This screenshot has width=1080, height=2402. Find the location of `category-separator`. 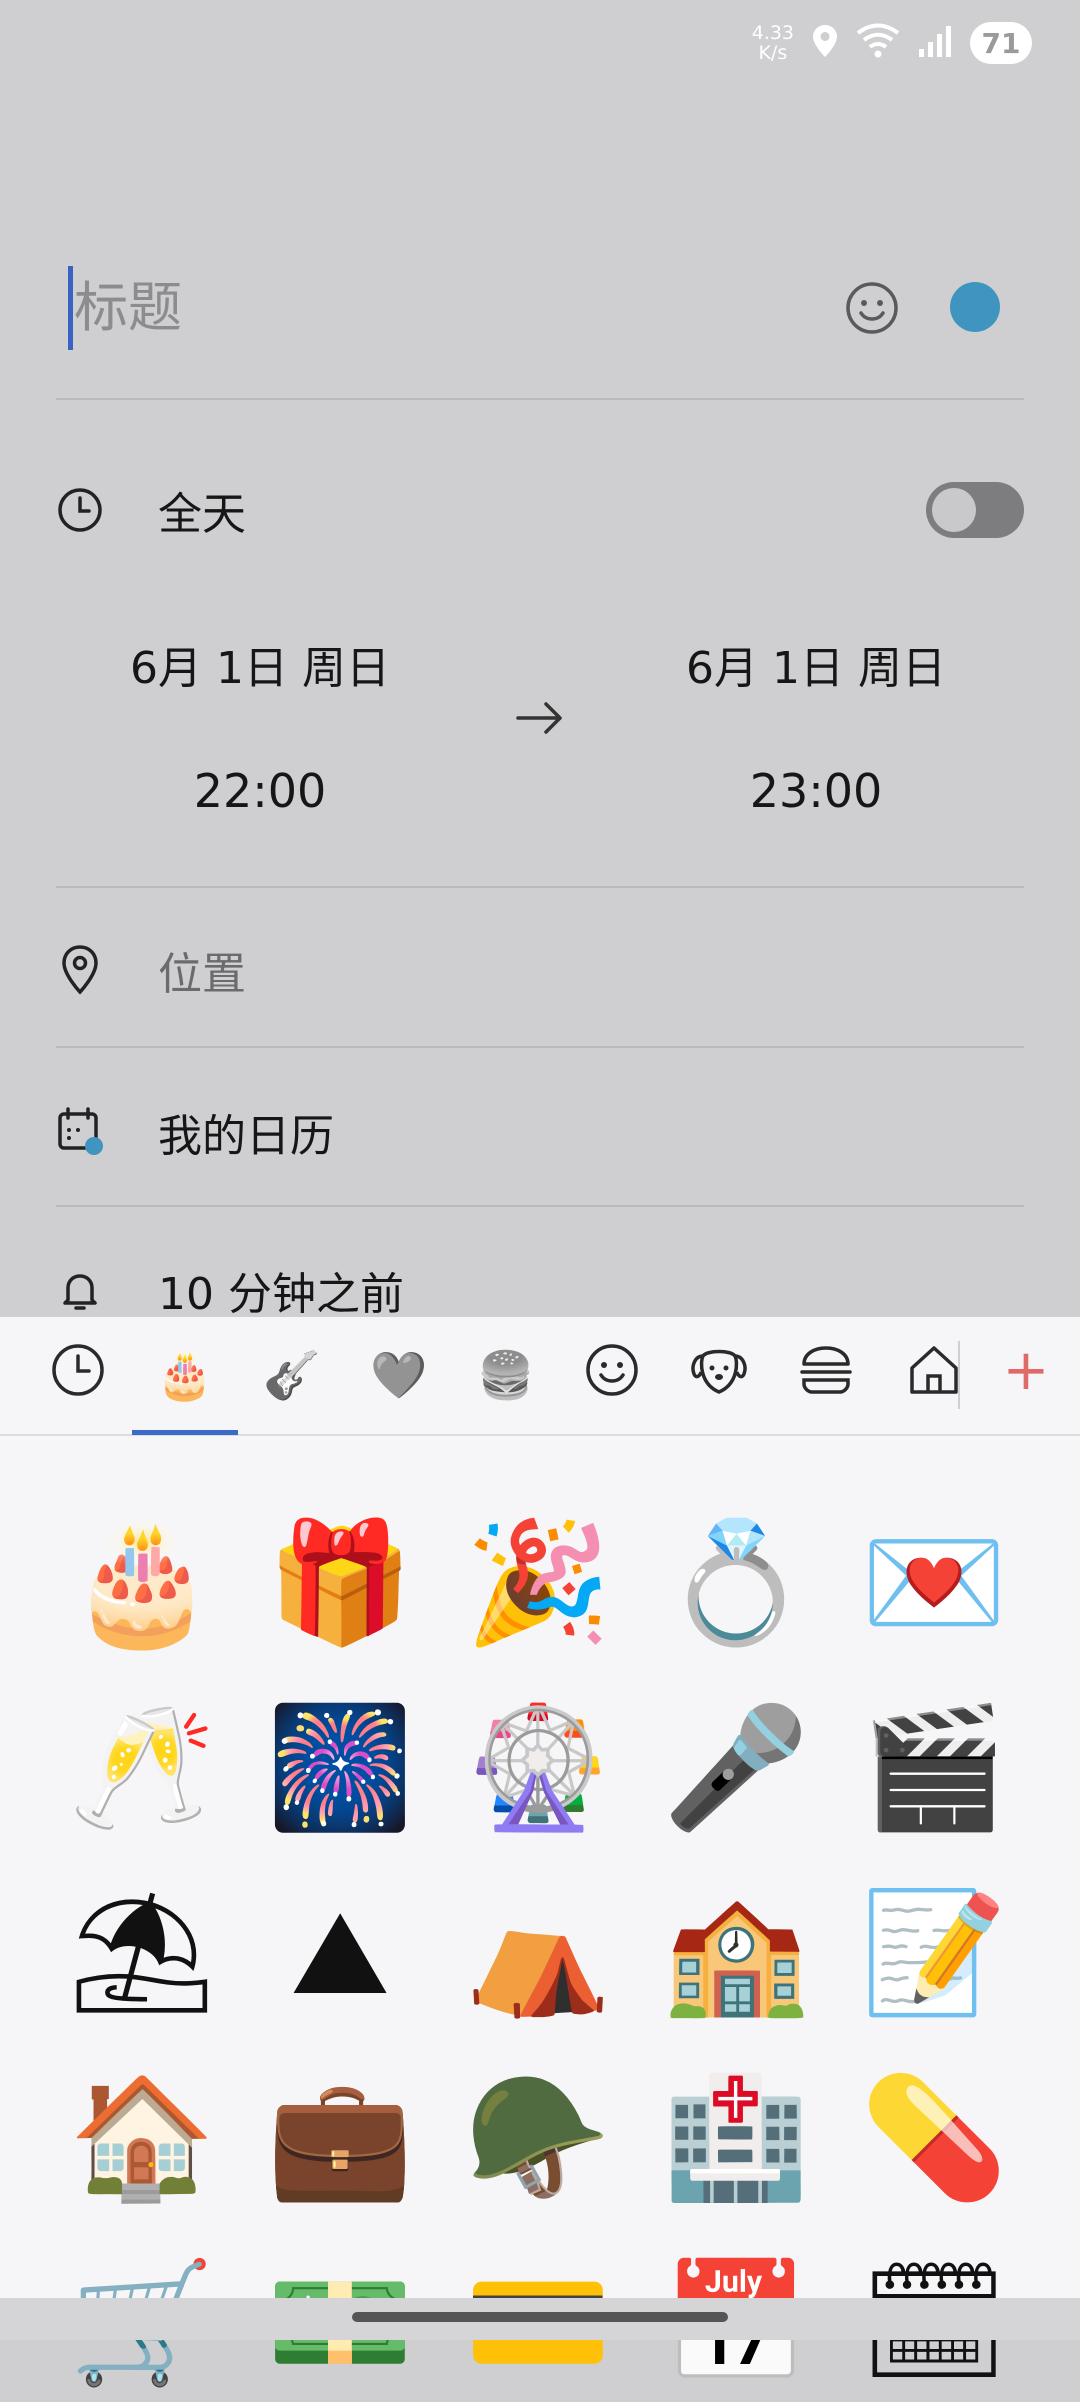

category-separator is located at coordinates (959, 1375).